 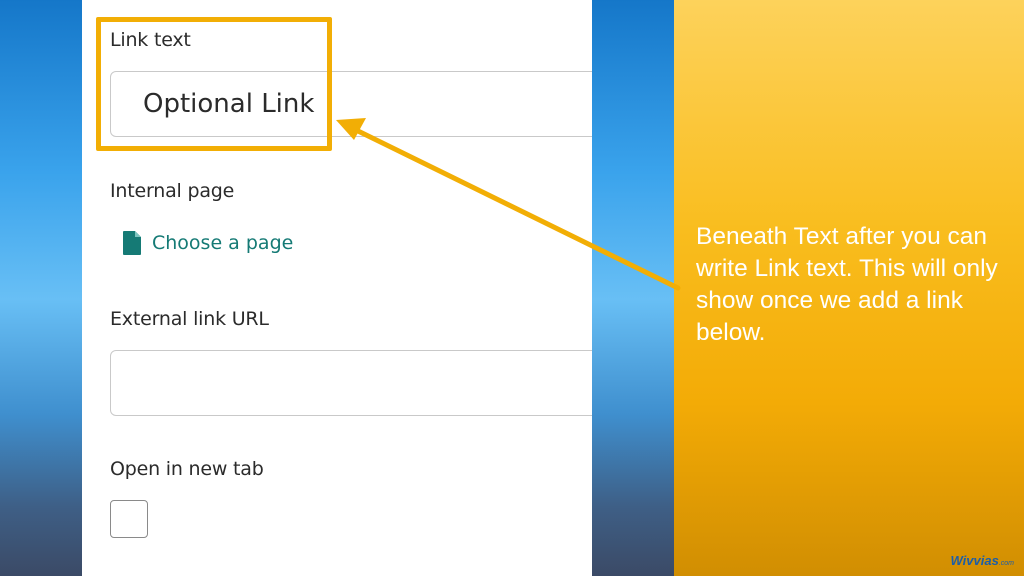 I want to click on document-icon, so click(x=132, y=243).